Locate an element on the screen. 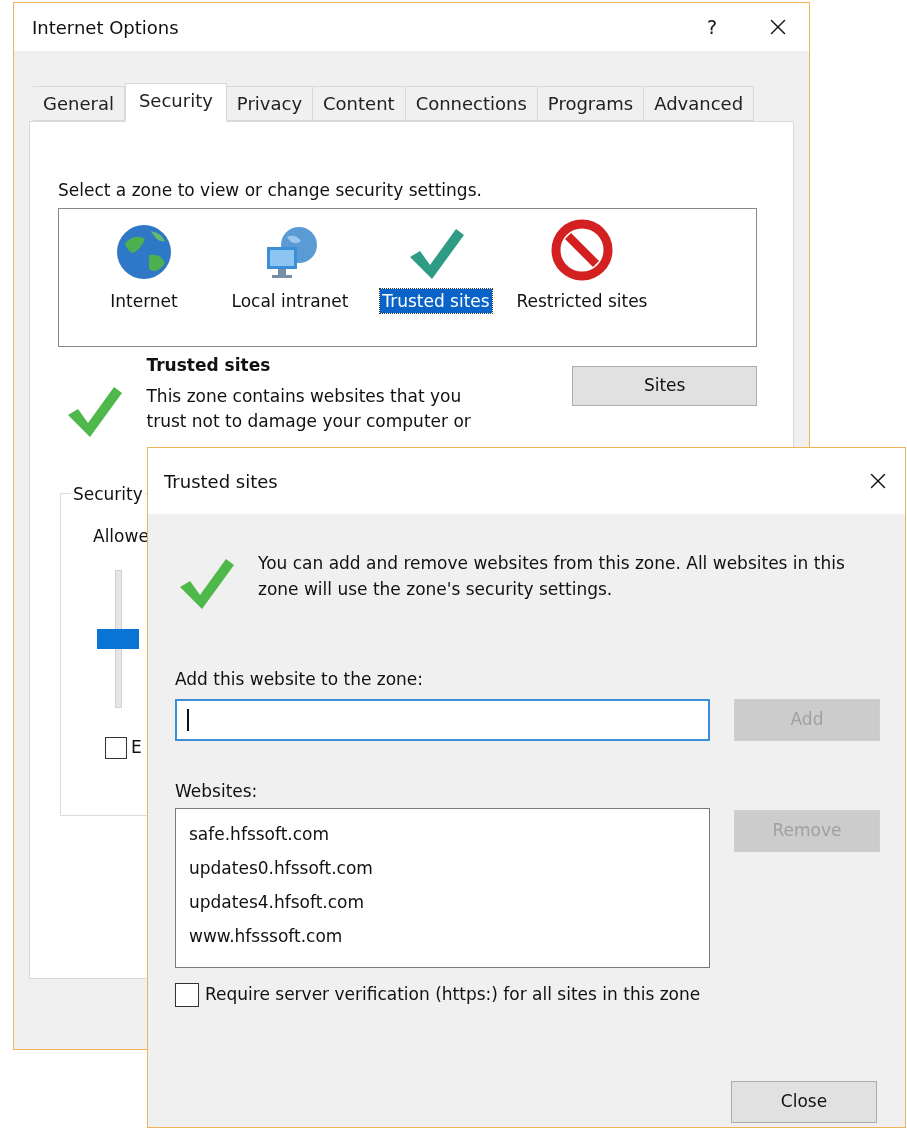 This screenshot has width=907, height=1128. sites-button: Sites is located at coordinates (664, 385).